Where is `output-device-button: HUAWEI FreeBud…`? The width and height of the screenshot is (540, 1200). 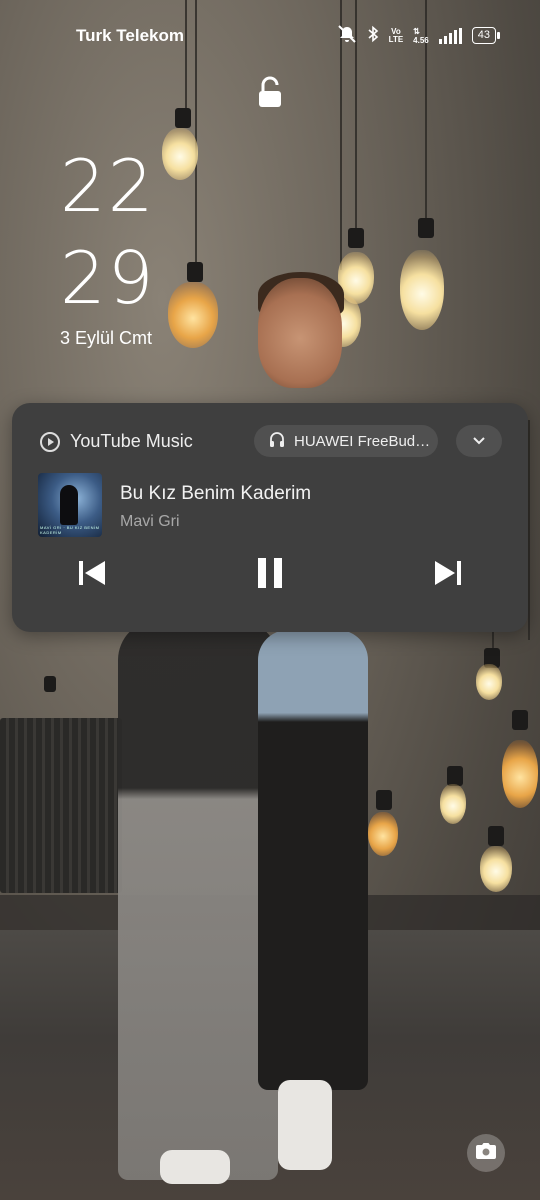 output-device-button: HUAWEI FreeBud… is located at coordinates (346, 441).